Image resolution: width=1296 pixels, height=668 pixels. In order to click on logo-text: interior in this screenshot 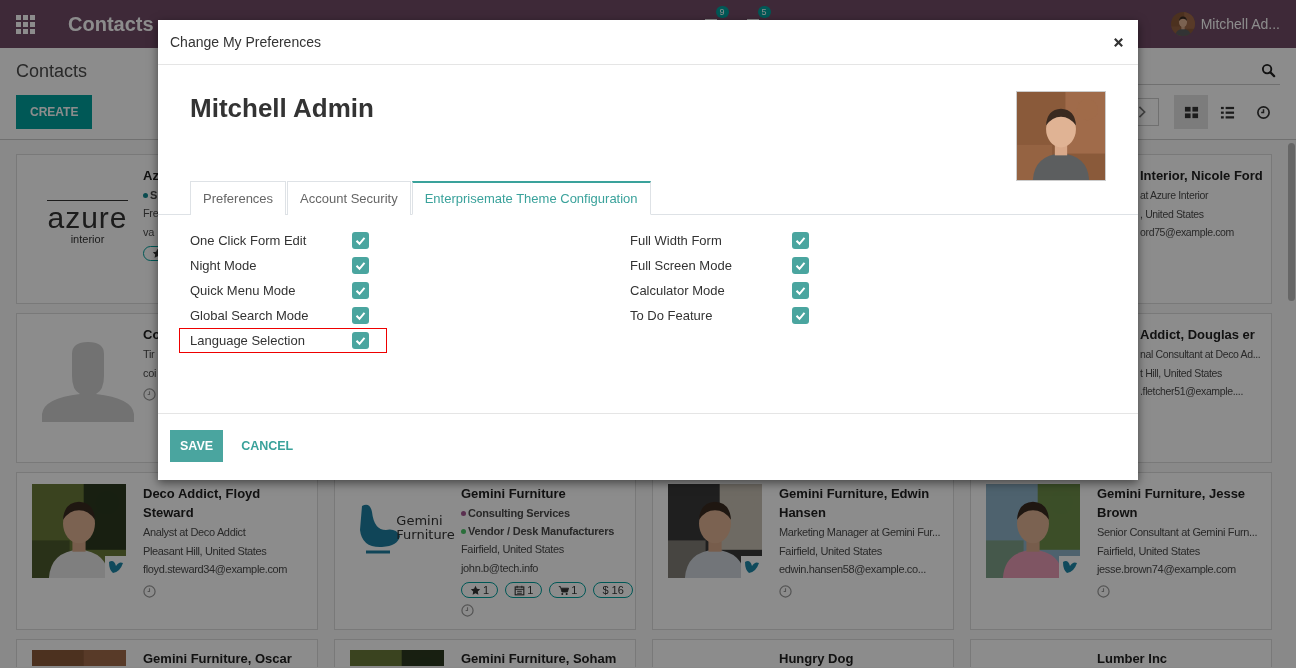, I will do `click(87, 239)`.